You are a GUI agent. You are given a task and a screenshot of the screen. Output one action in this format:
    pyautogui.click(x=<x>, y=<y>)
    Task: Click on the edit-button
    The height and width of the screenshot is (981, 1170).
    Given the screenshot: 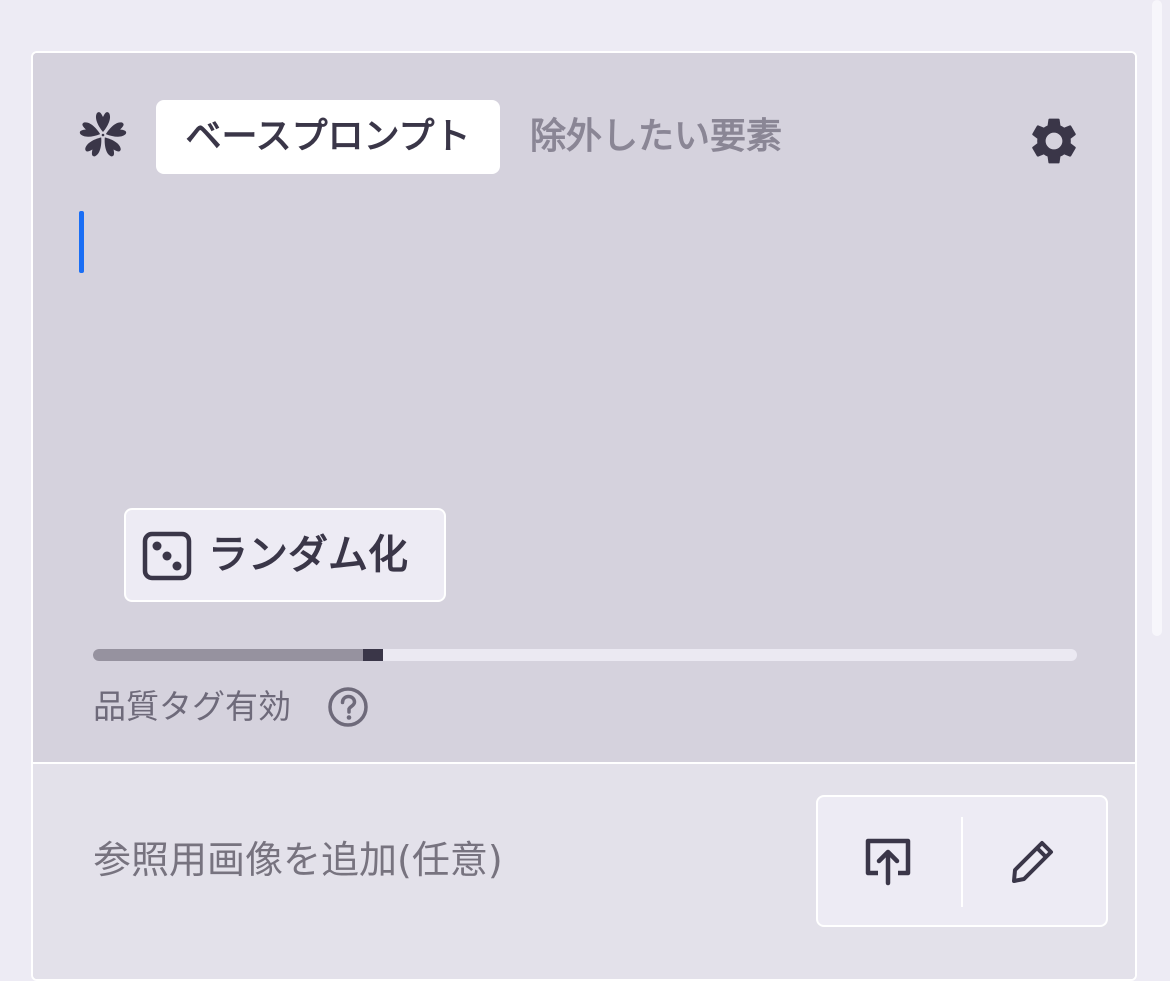 What is the action you would take?
    pyautogui.click(x=1034, y=861)
    